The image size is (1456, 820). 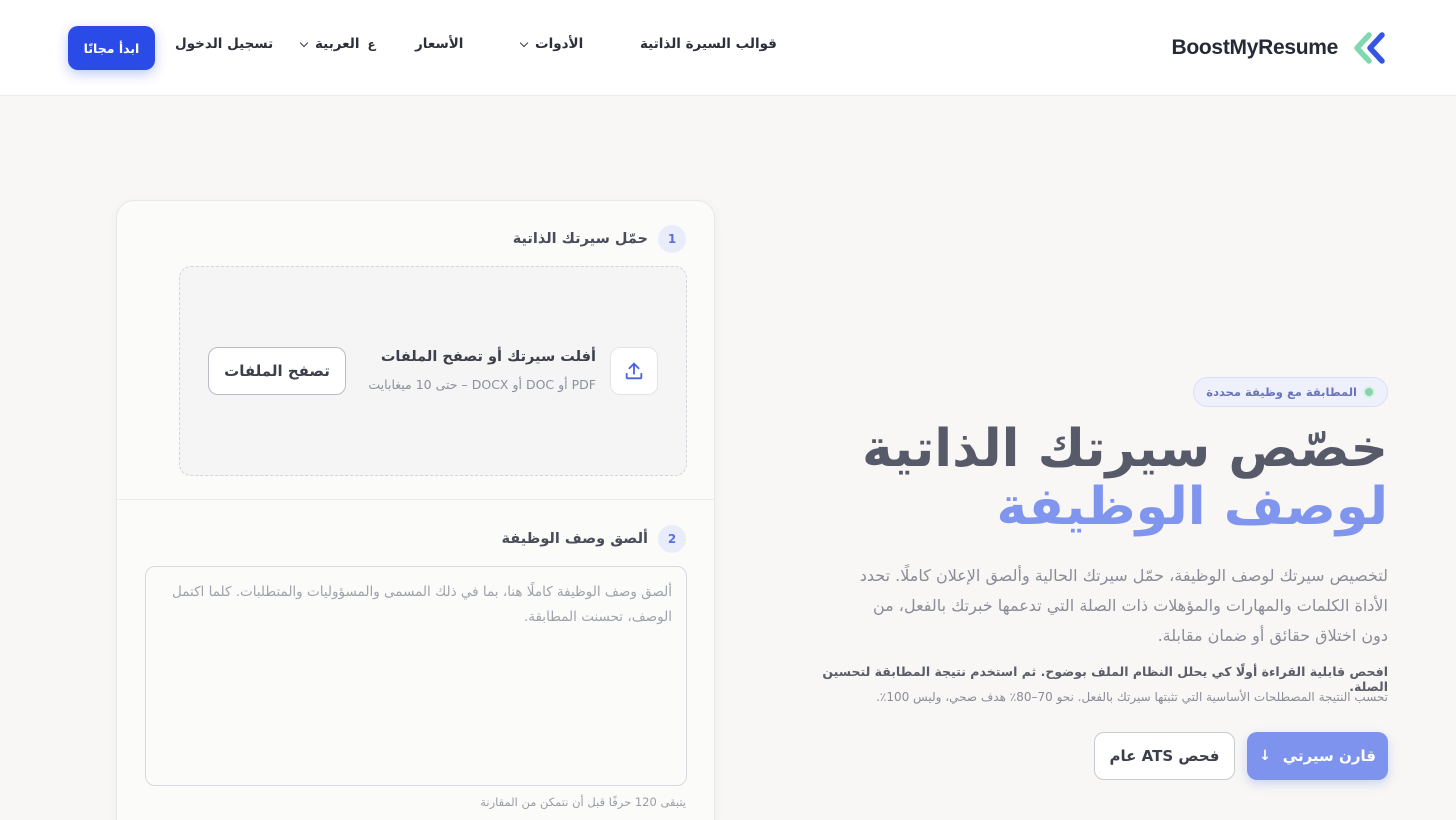 I want to click on title-line-2: لوصف الوظيفة, so click(x=1192, y=507).